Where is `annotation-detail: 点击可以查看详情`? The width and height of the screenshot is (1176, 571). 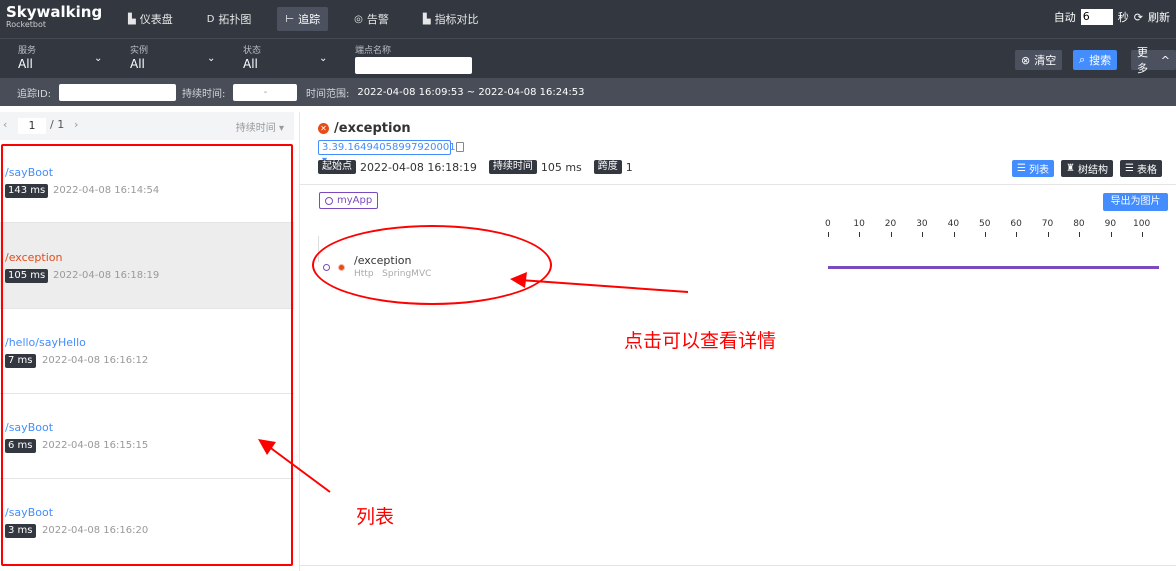 annotation-detail: 点击可以查看详情 is located at coordinates (700, 341).